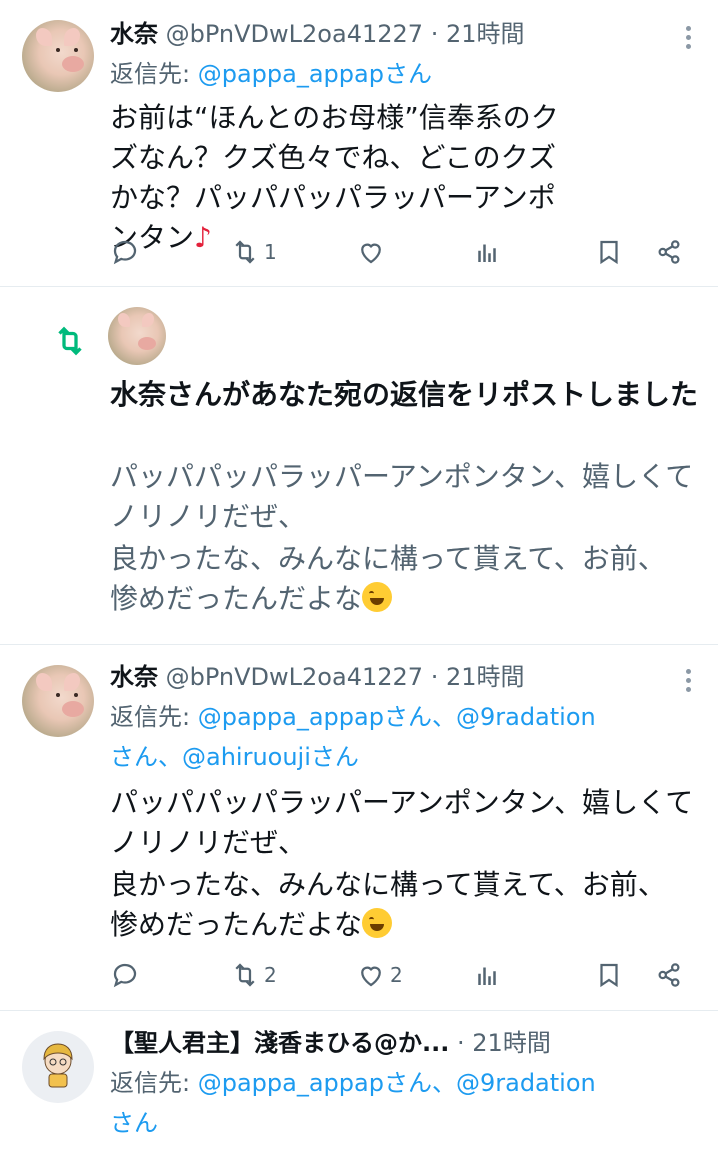 Image resolution: width=718 pixels, height=1149 pixels. I want to click on mention-link: さん、@ahiruoujiさん, so click(404, 757).